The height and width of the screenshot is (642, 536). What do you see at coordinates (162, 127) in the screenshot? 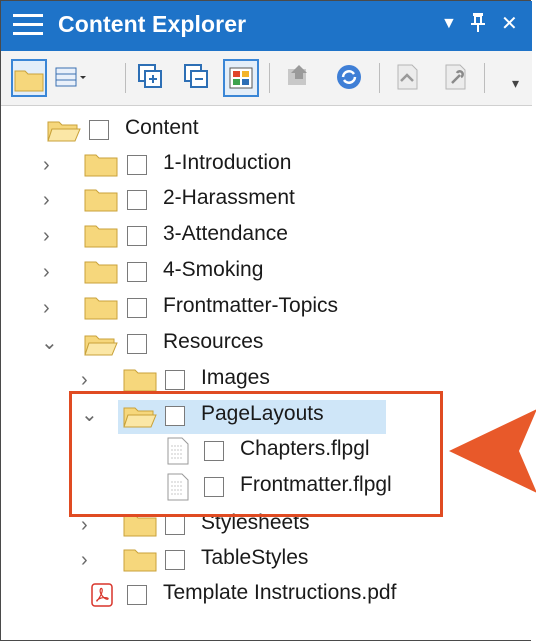
I see `tree-item-label: Content` at bounding box center [162, 127].